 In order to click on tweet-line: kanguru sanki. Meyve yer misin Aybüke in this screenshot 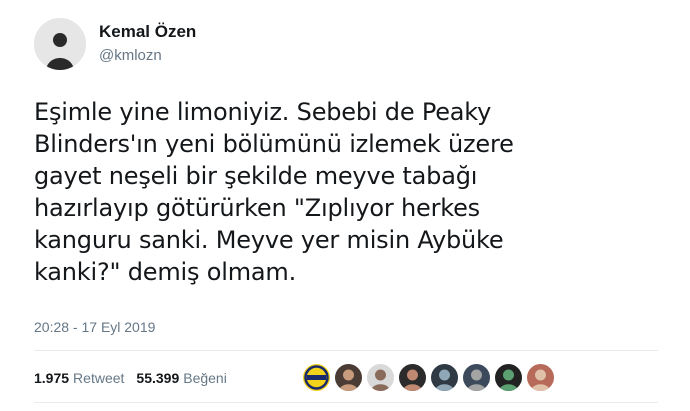, I will do `click(269, 240)`.